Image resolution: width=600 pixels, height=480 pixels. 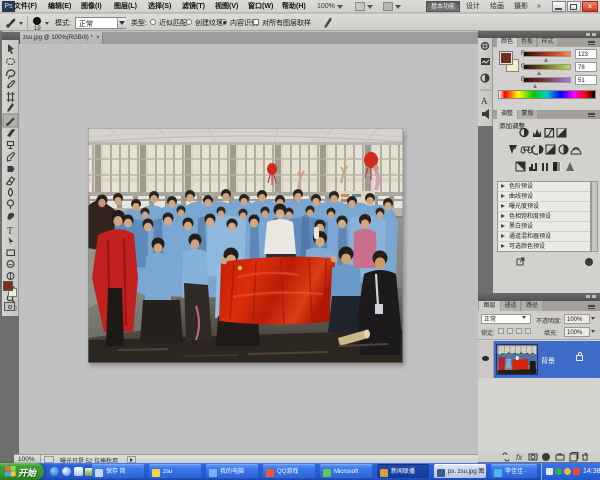 I want to click on svg-text: A, so click(x=484, y=101).